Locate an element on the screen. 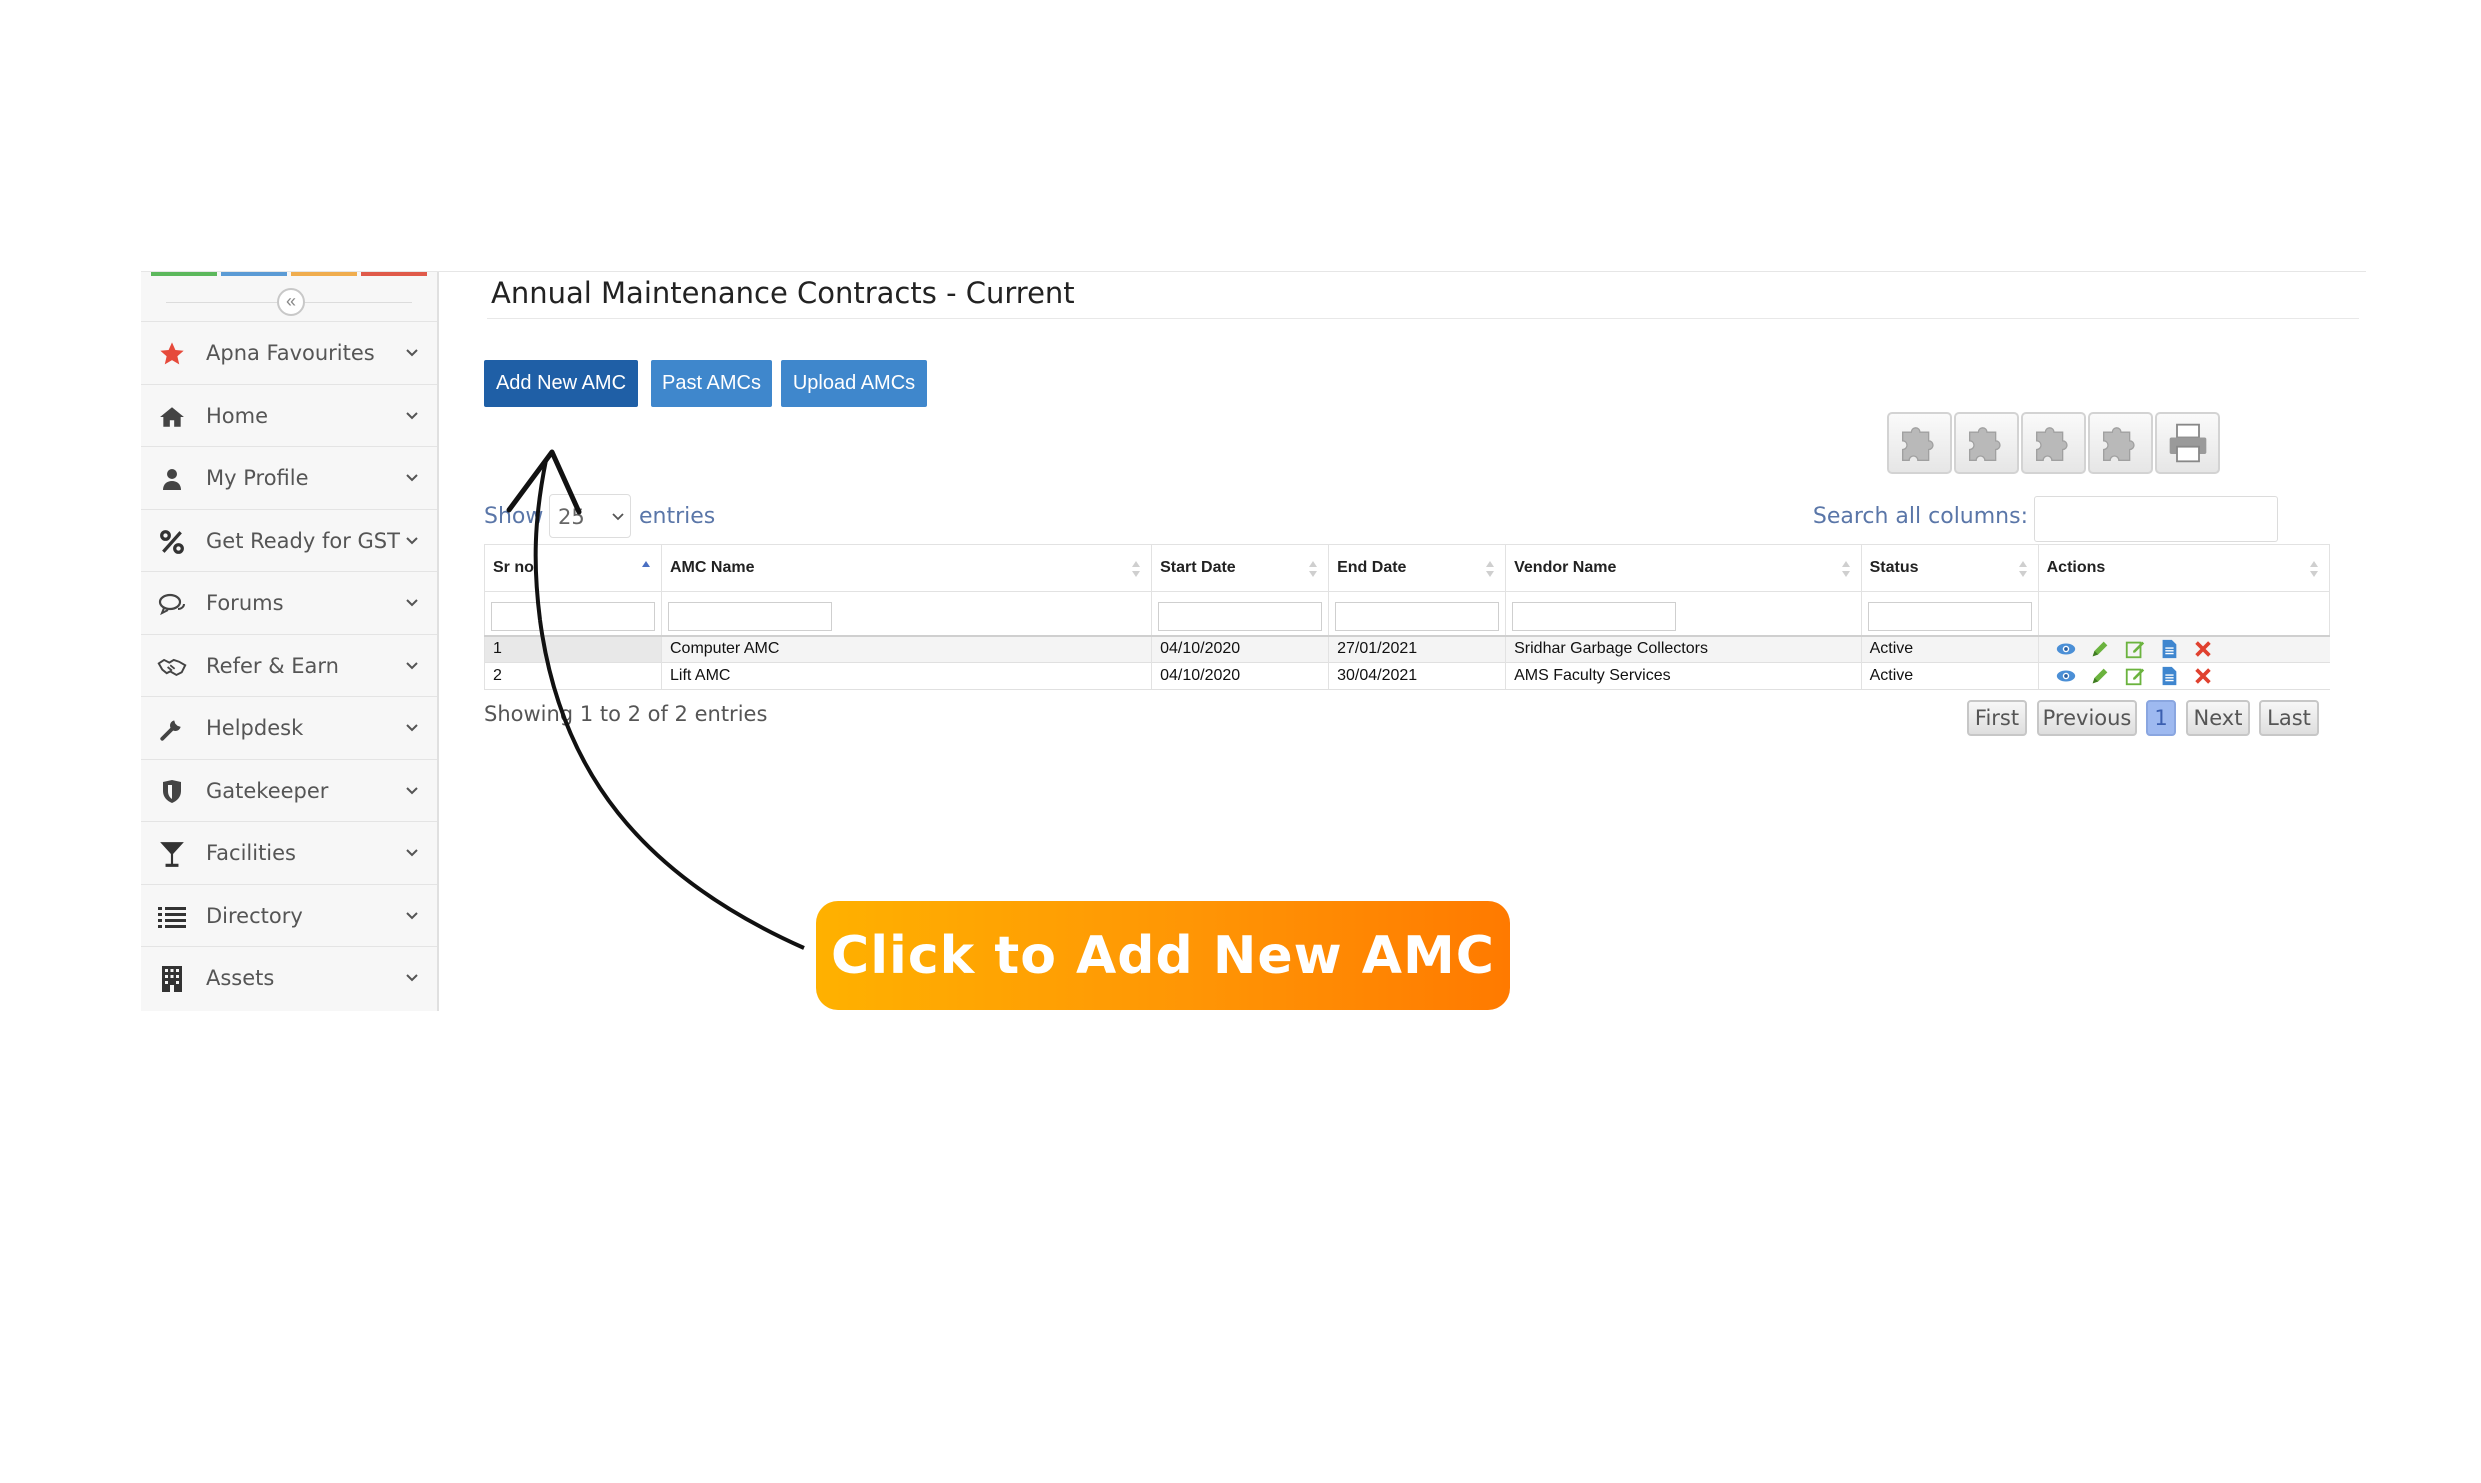  annotation-arrow is located at coordinates (655, 699).